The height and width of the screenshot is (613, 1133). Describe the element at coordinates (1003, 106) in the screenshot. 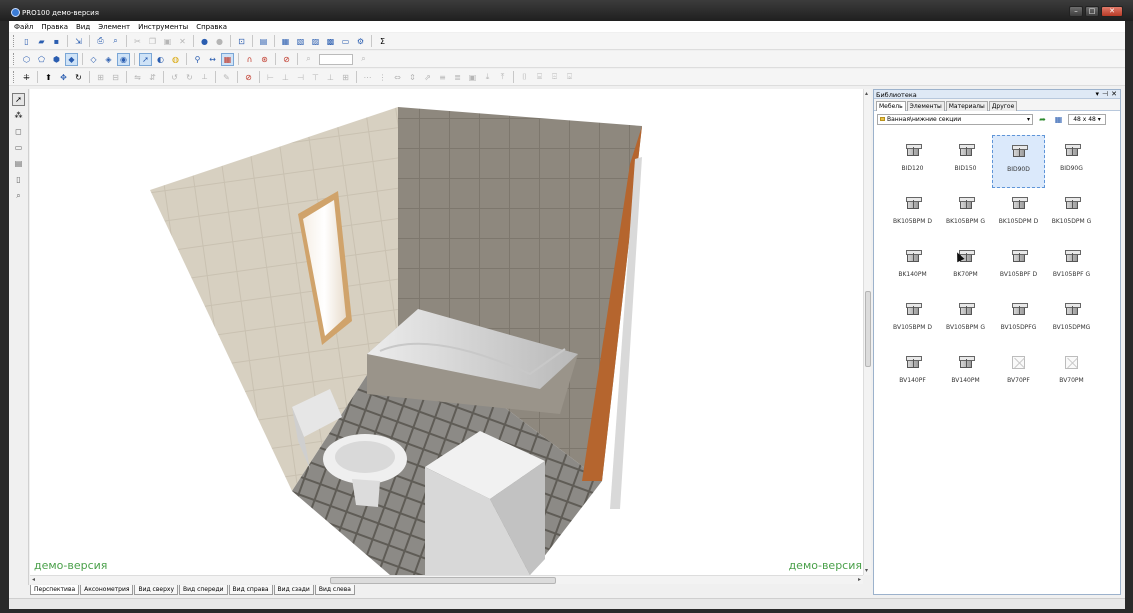

I see `tab-other: Другое` at that location.